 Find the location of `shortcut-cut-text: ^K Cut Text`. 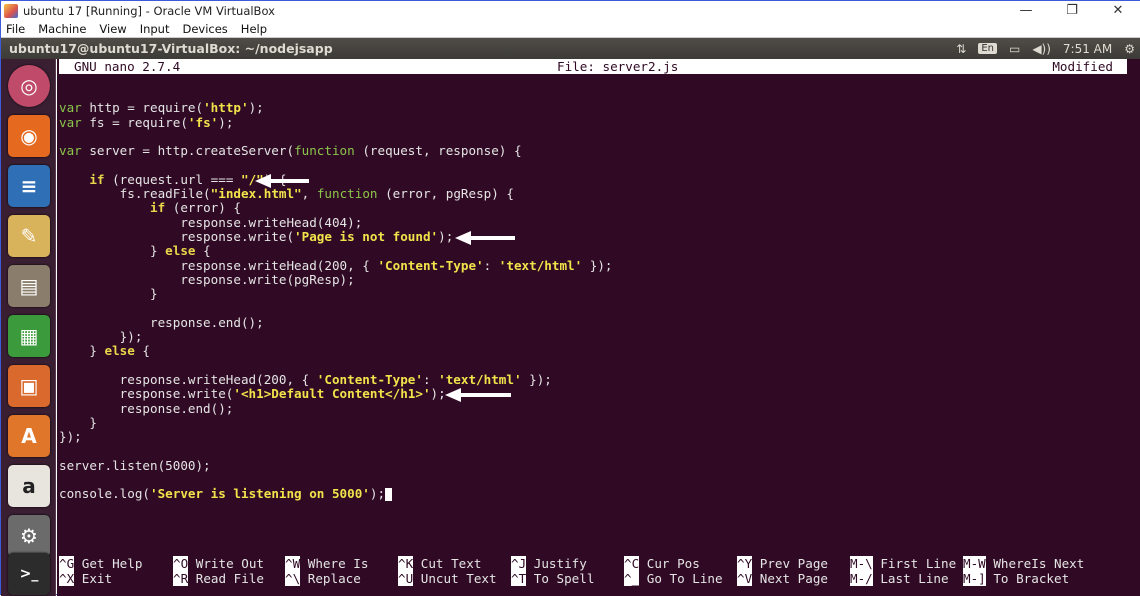

shortcut-cut-text: ^K Cut Text is located at coordinates (440, 564).